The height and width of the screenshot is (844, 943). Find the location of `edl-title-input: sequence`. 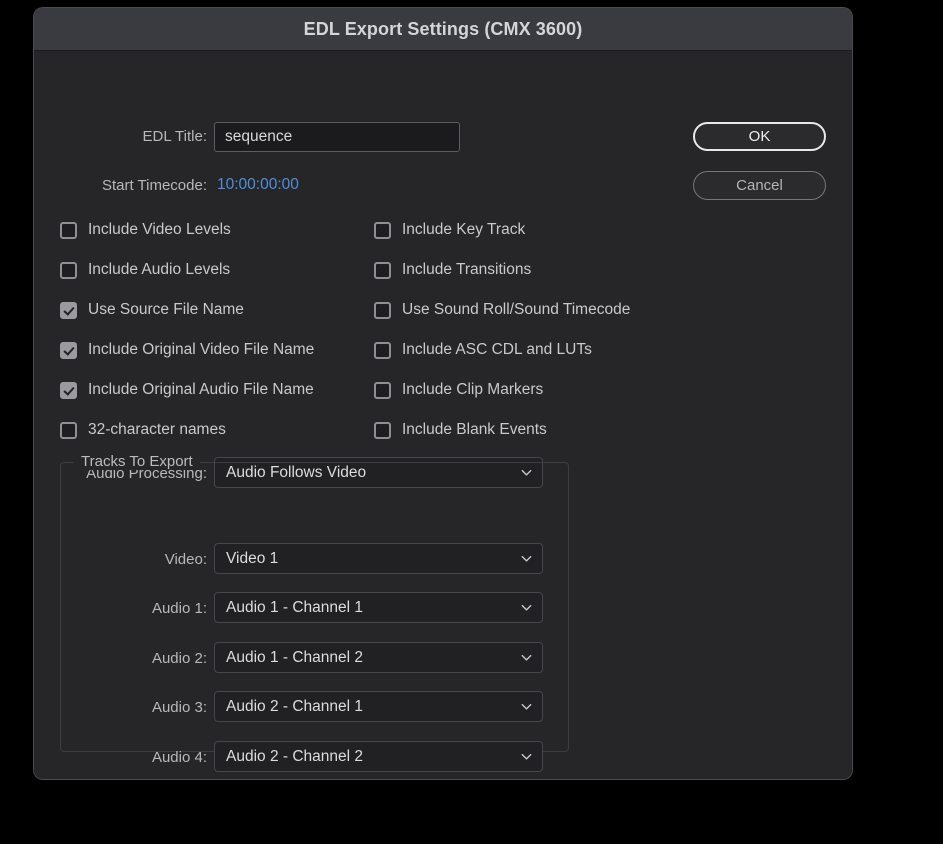

edl-title-input: sequence is located at coordinates (337, 137).